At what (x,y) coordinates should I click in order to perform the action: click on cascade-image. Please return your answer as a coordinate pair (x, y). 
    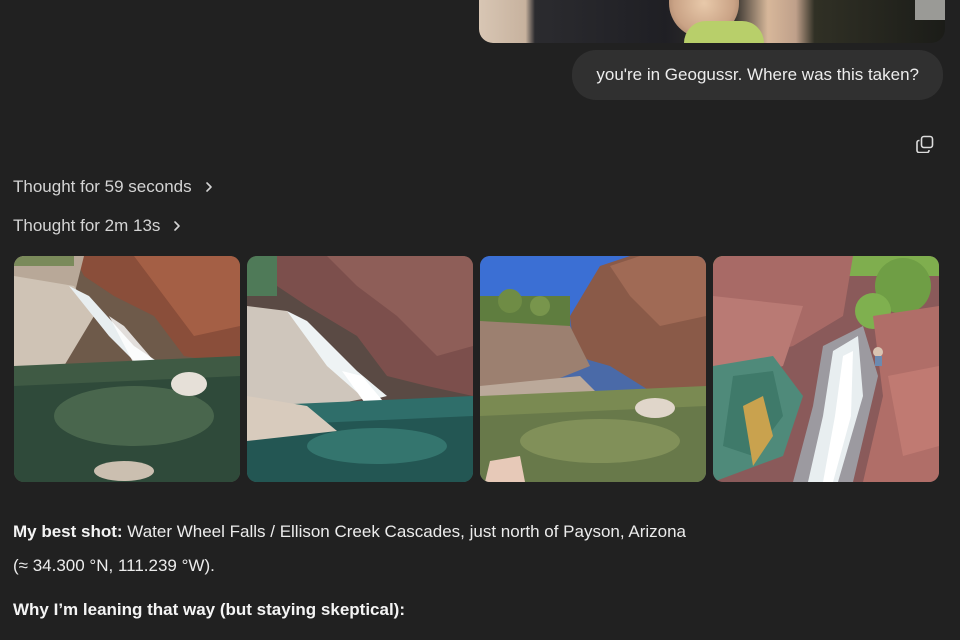
    Looking at the image, I should click on (360, 369).